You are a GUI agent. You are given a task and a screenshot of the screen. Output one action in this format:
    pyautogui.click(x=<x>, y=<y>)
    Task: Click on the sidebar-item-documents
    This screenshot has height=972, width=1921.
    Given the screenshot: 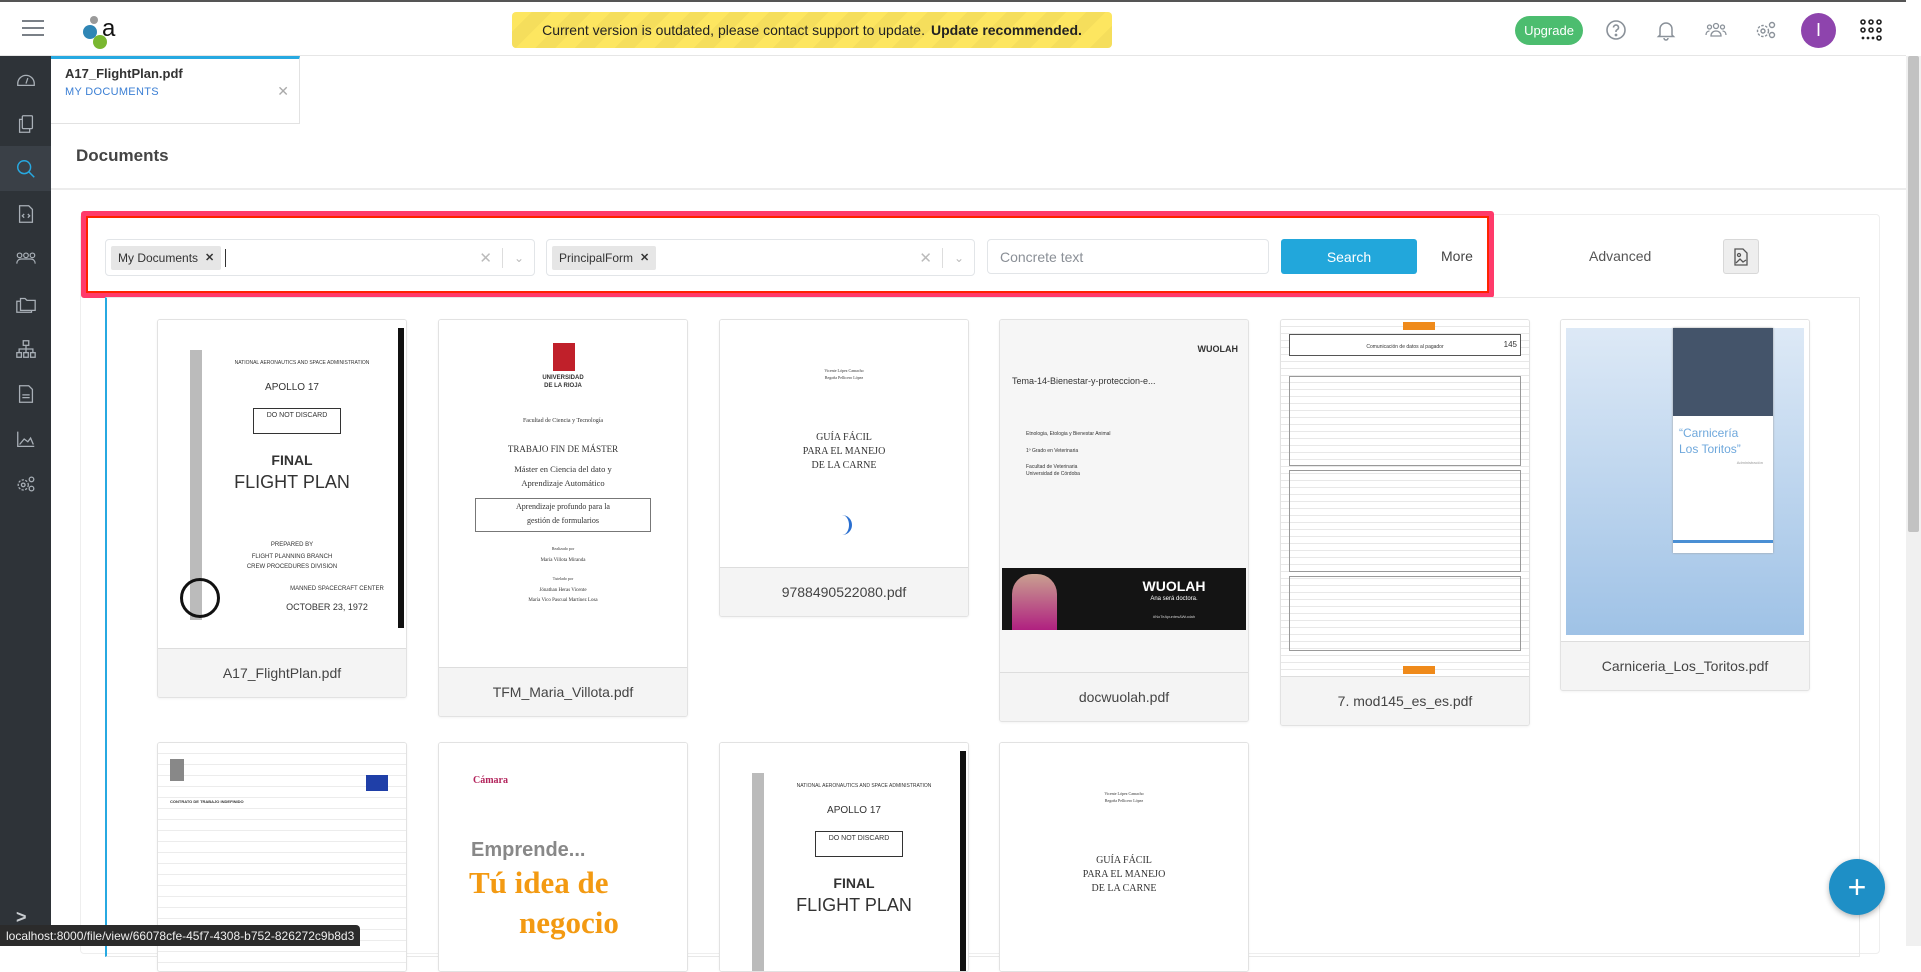 What is the action you would take?
    pyautogui.click(x=25, y=123)
    